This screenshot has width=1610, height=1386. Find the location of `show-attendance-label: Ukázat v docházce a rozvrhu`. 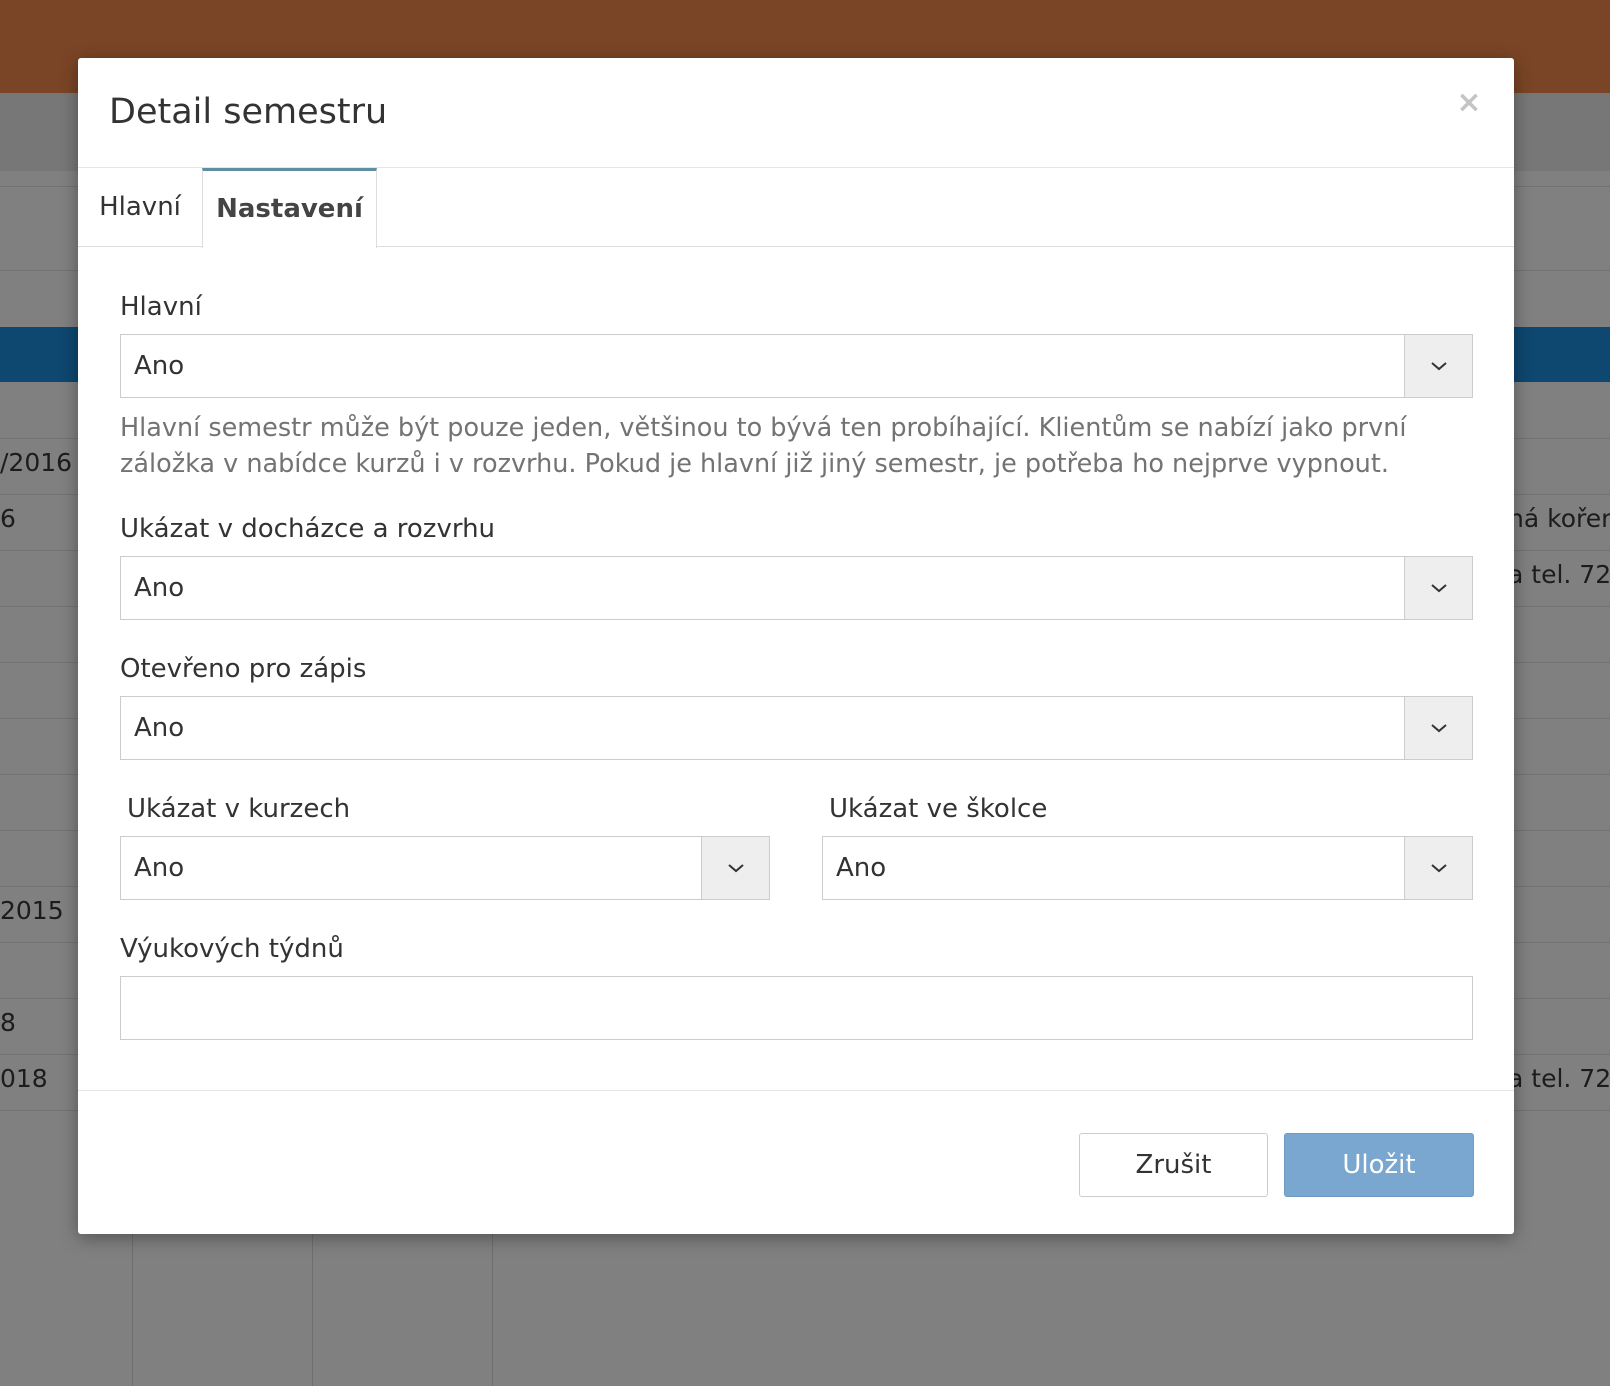

show-attendance-label: Ukázat v docházce a rozvrhu is located at coordinates (308, 529).